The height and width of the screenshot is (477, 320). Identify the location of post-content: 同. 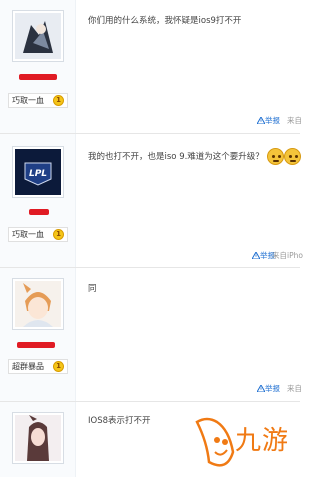
(92, 289).